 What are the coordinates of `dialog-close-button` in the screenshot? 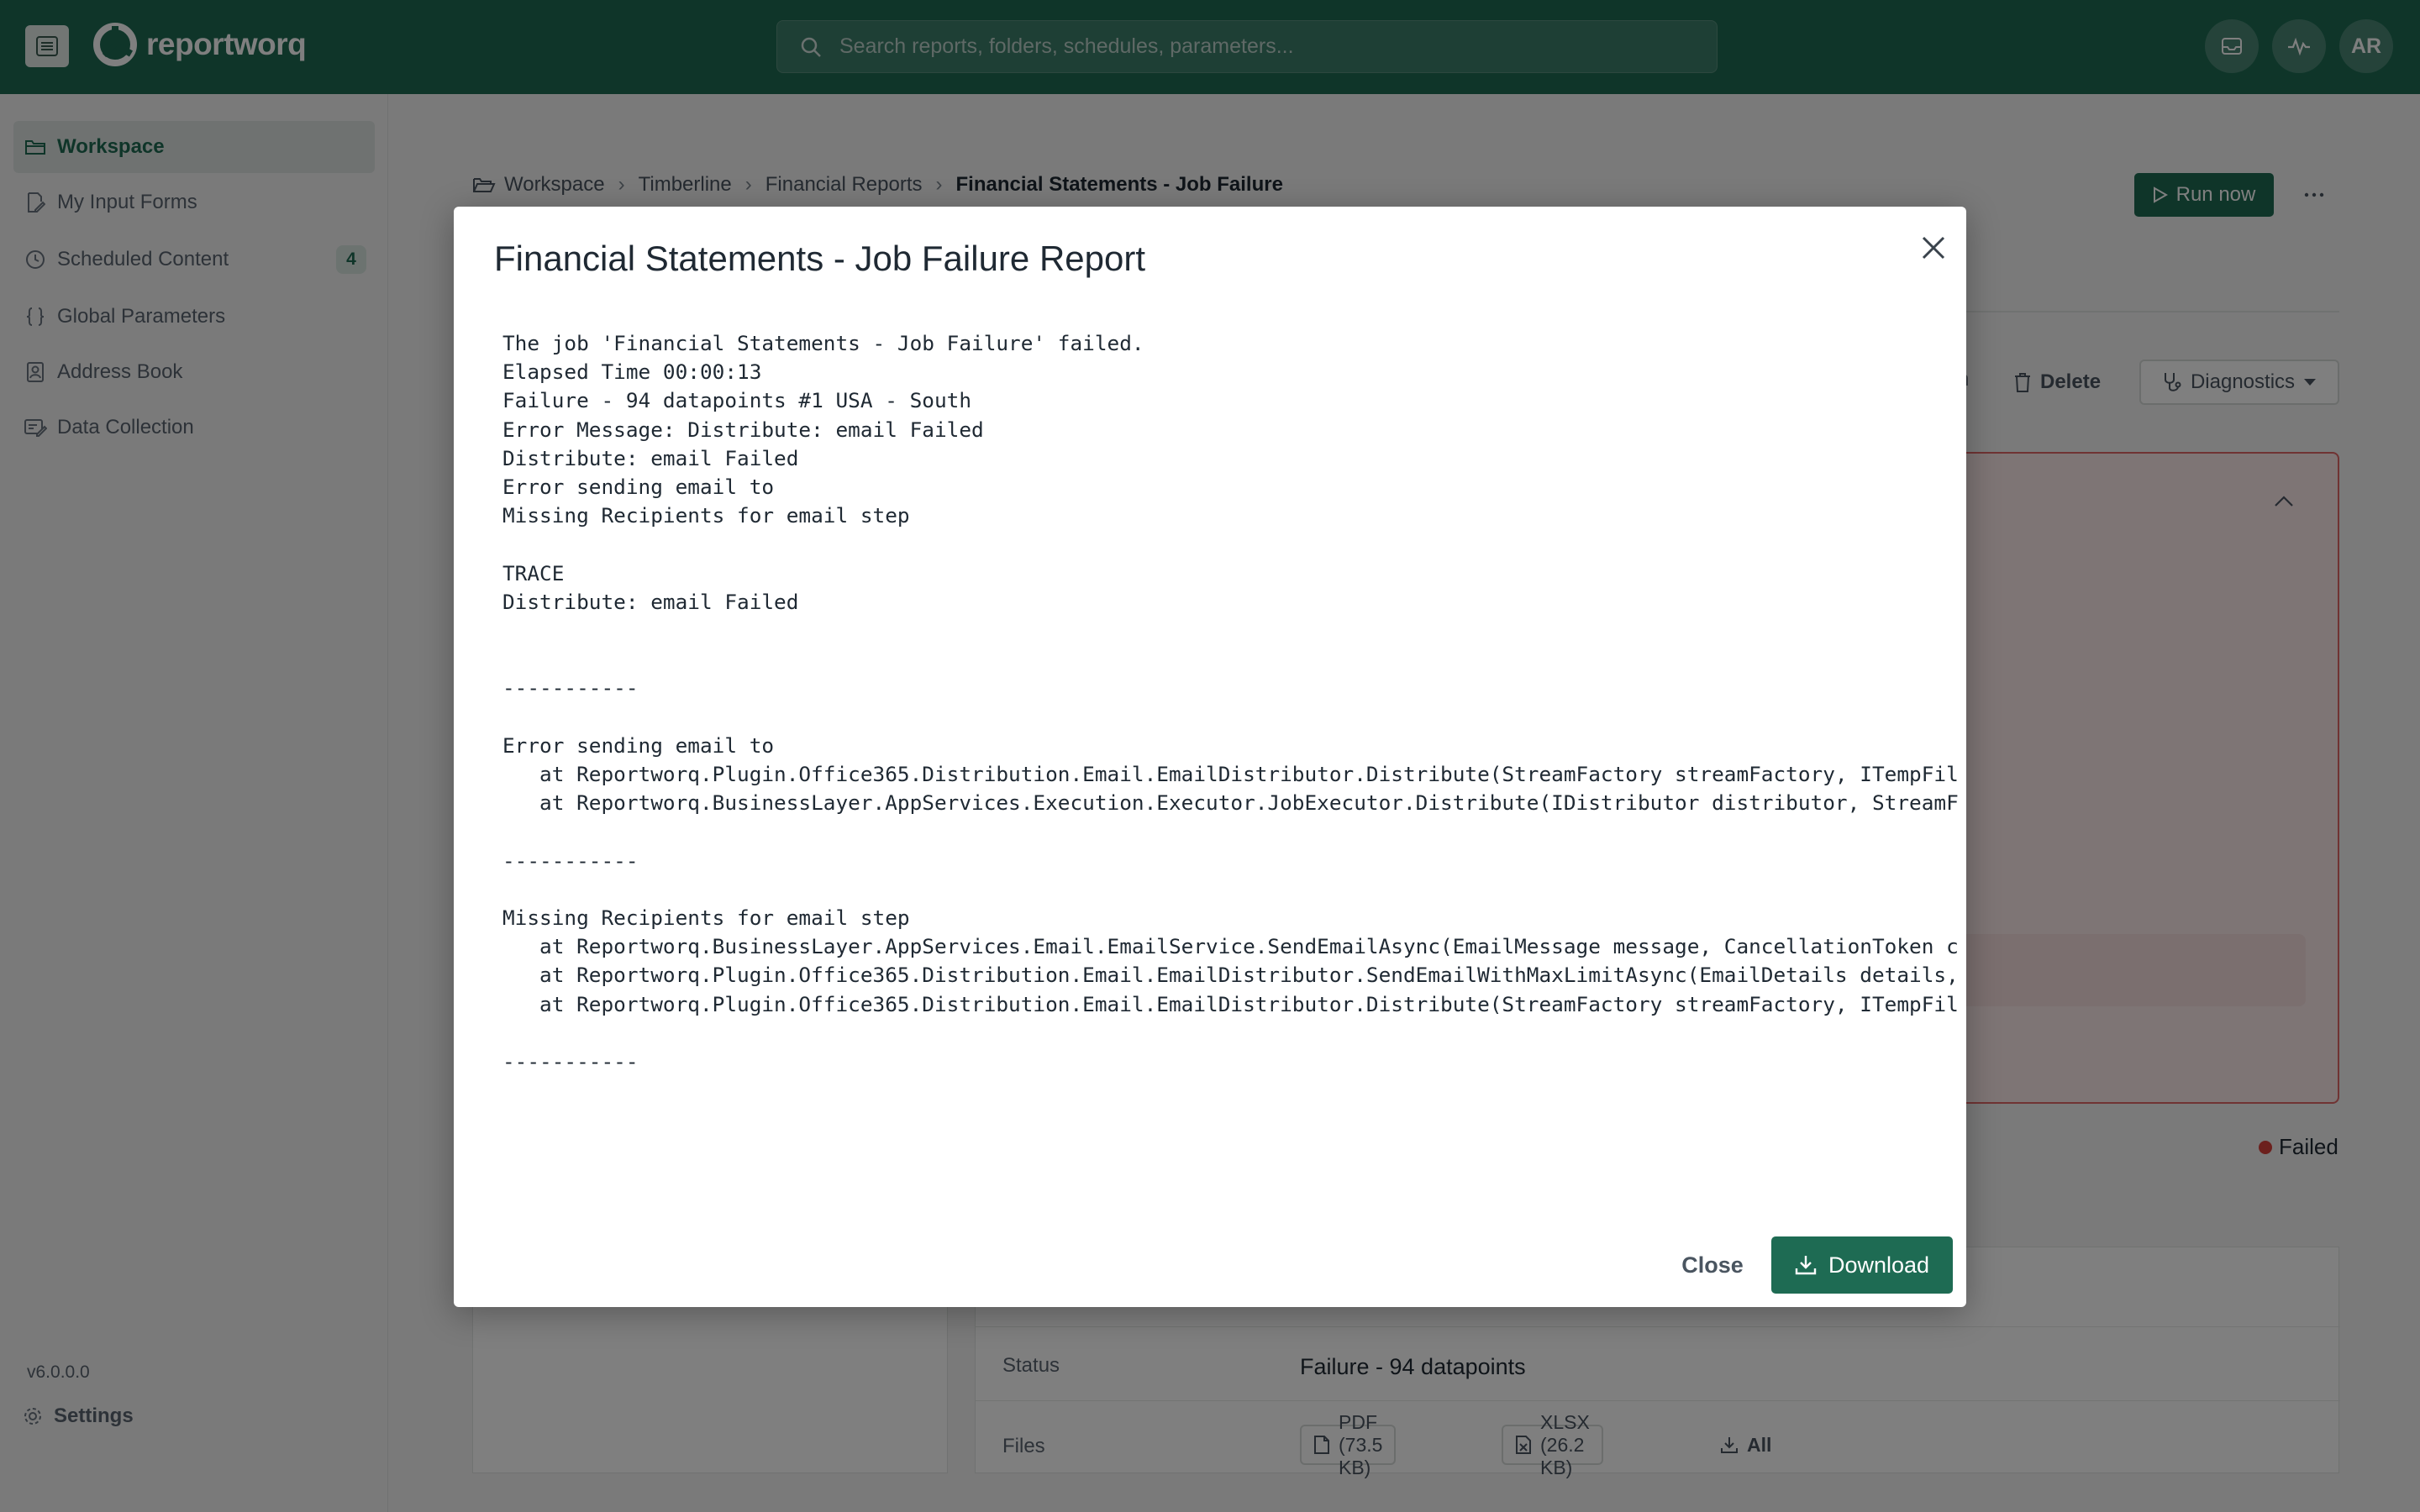 It's located at (1933, 248).